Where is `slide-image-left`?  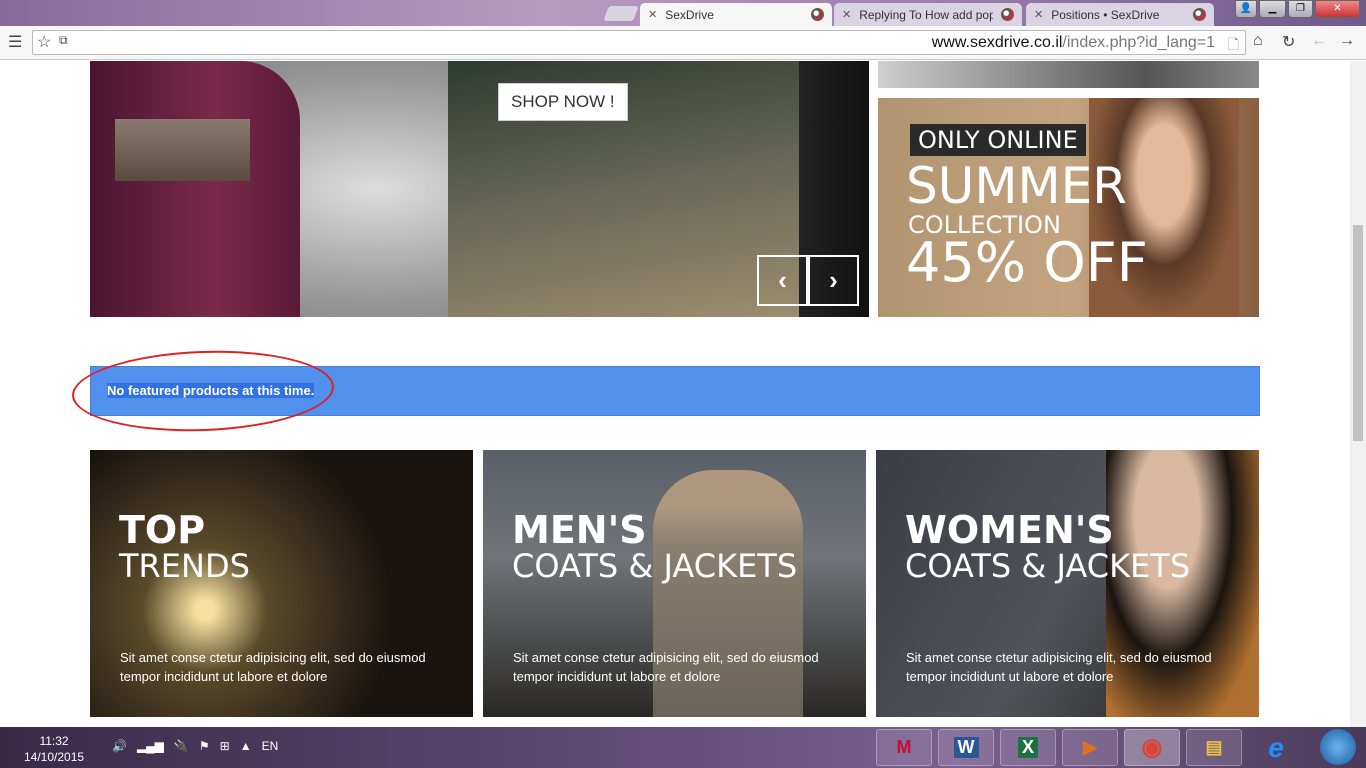 slide-image-left is located at coordinates (269, 189).